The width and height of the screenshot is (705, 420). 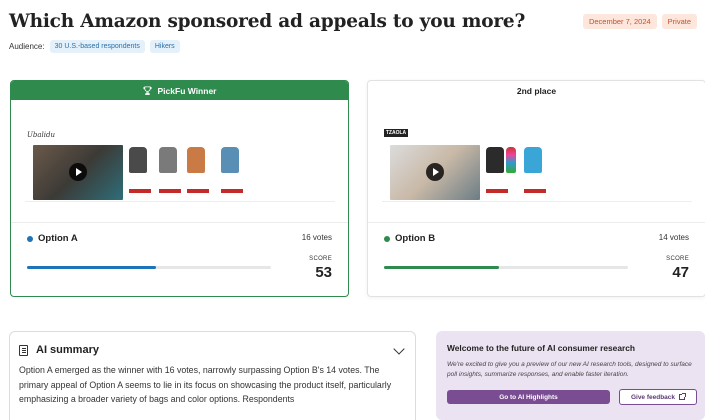 What do you see at coordinates (147, 90) in the screenshot?
I see `trophy-icon` at bounding box center [147, 90].